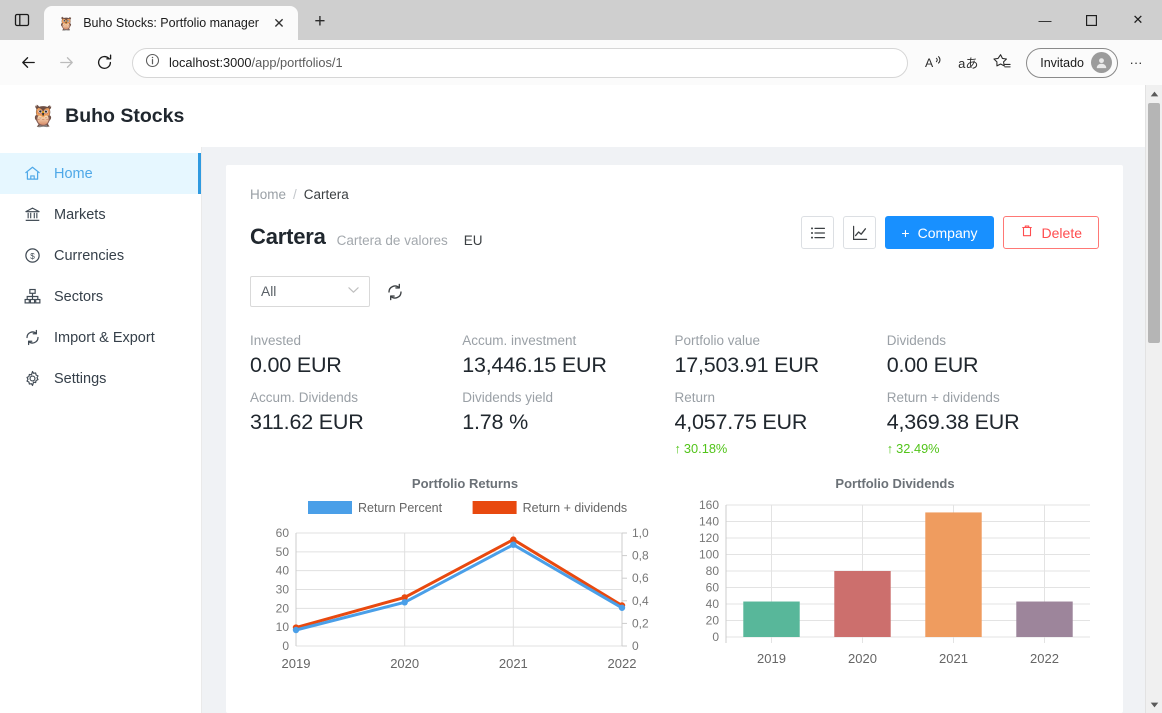 This screenshot has width=1162, height=713. What do you see at coordinates (572, 116) in the screenshot?
I see `app-header: 🦉 Buho Stocks` at bounding box center [572, 116].